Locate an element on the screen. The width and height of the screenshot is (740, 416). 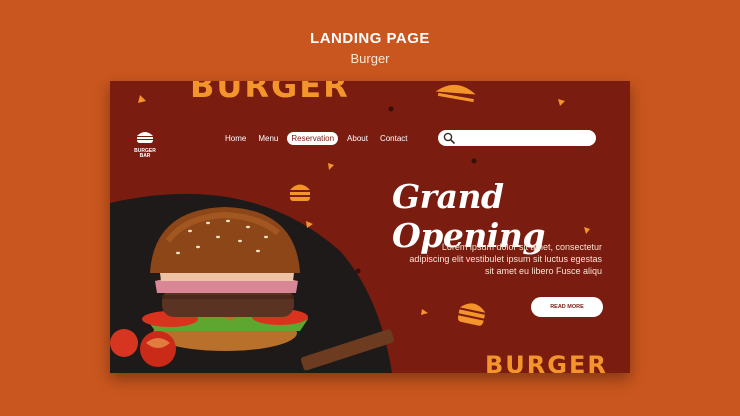
brand-heading-bottom: BURGER is located at coordinates (546, 362).